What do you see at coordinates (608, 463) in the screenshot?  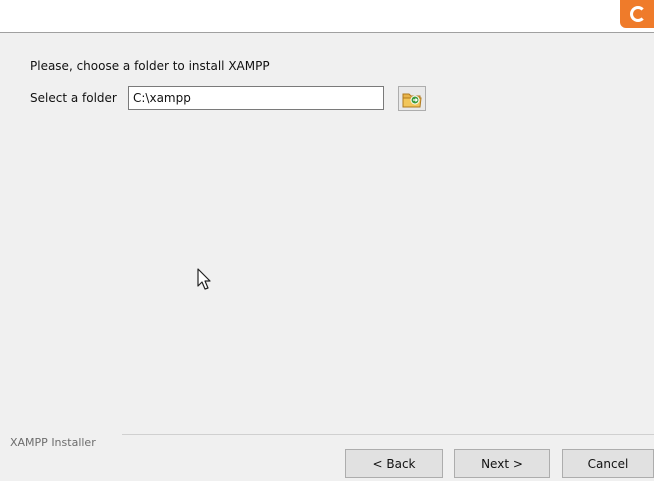 I see `cancel-button: Cancel` at bounding box center [608, 463].